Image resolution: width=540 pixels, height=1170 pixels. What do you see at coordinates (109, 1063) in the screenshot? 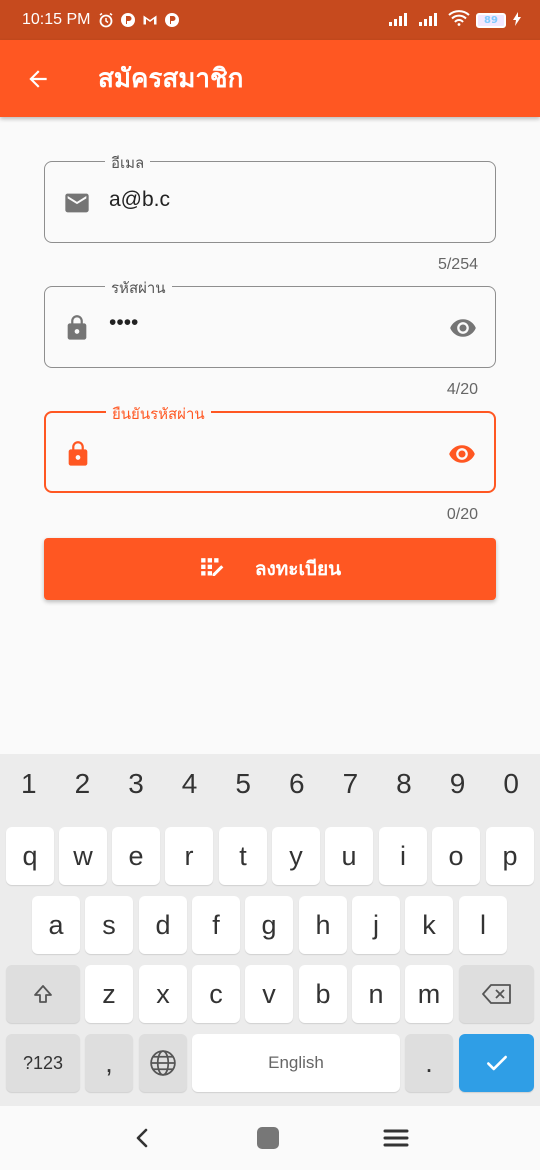
I see `comma-key: ,` at bounding box center [109, 1063].